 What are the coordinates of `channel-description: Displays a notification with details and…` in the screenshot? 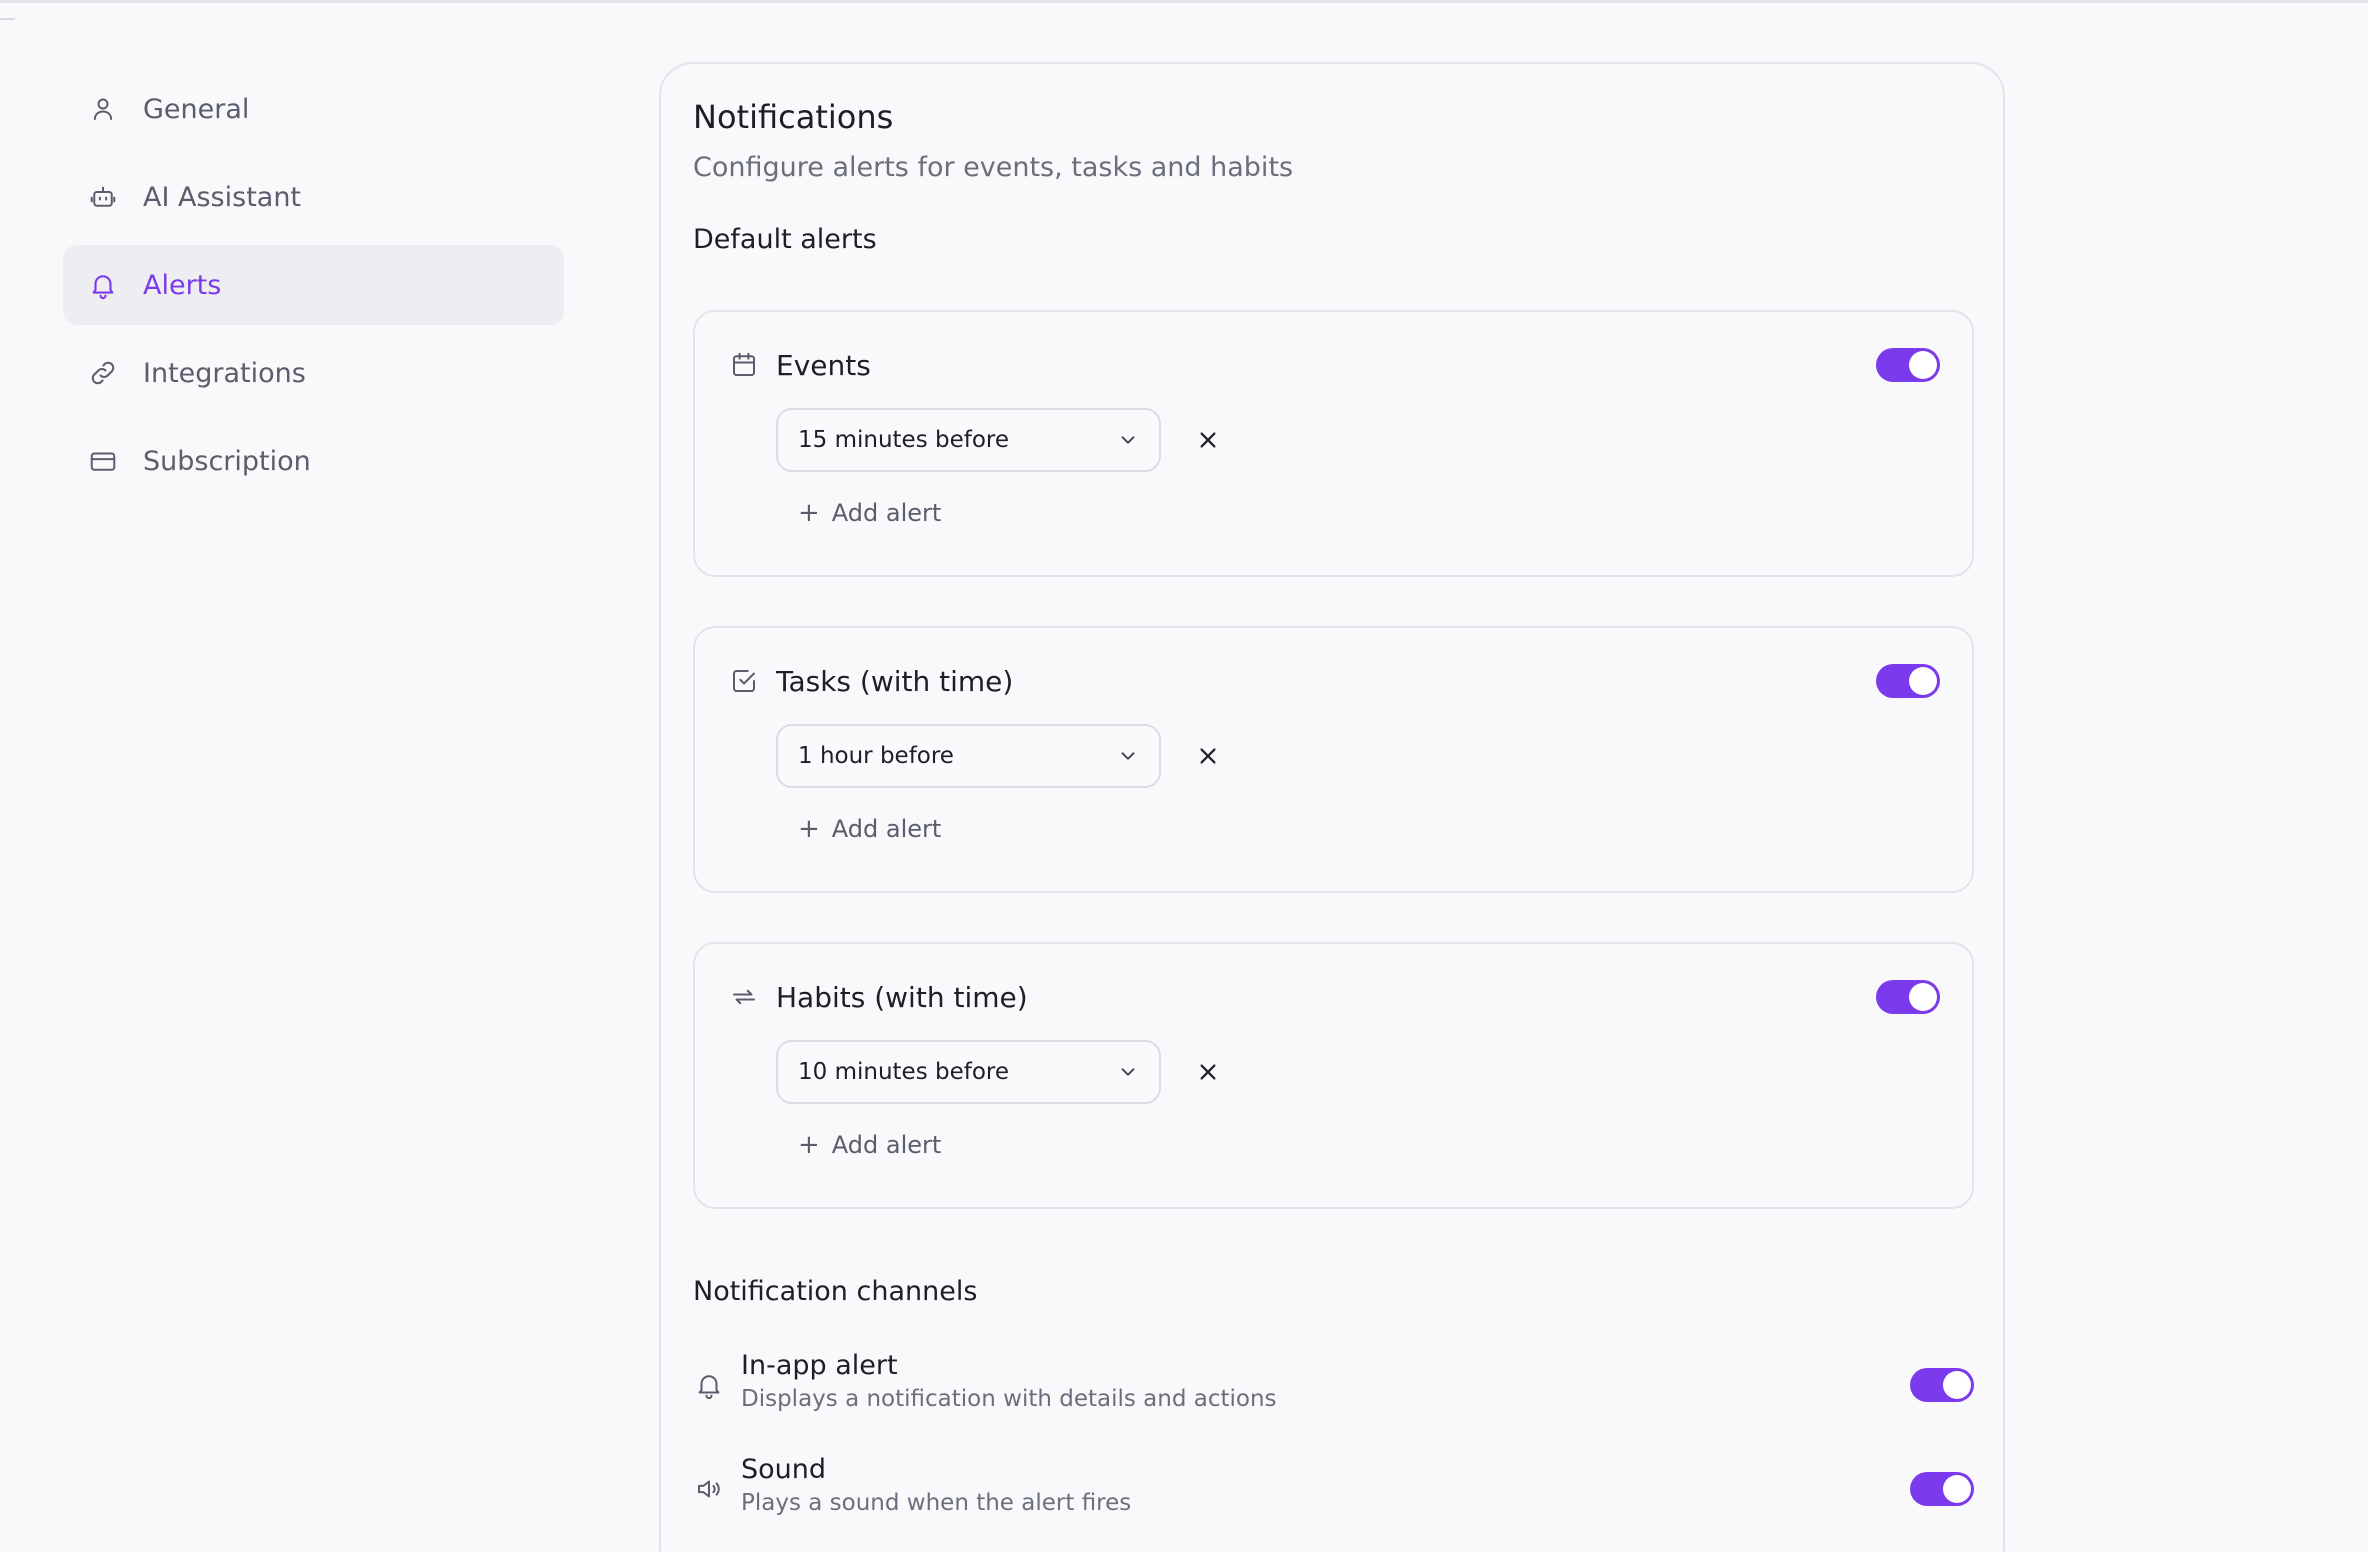 It's located at (1009, 1399).